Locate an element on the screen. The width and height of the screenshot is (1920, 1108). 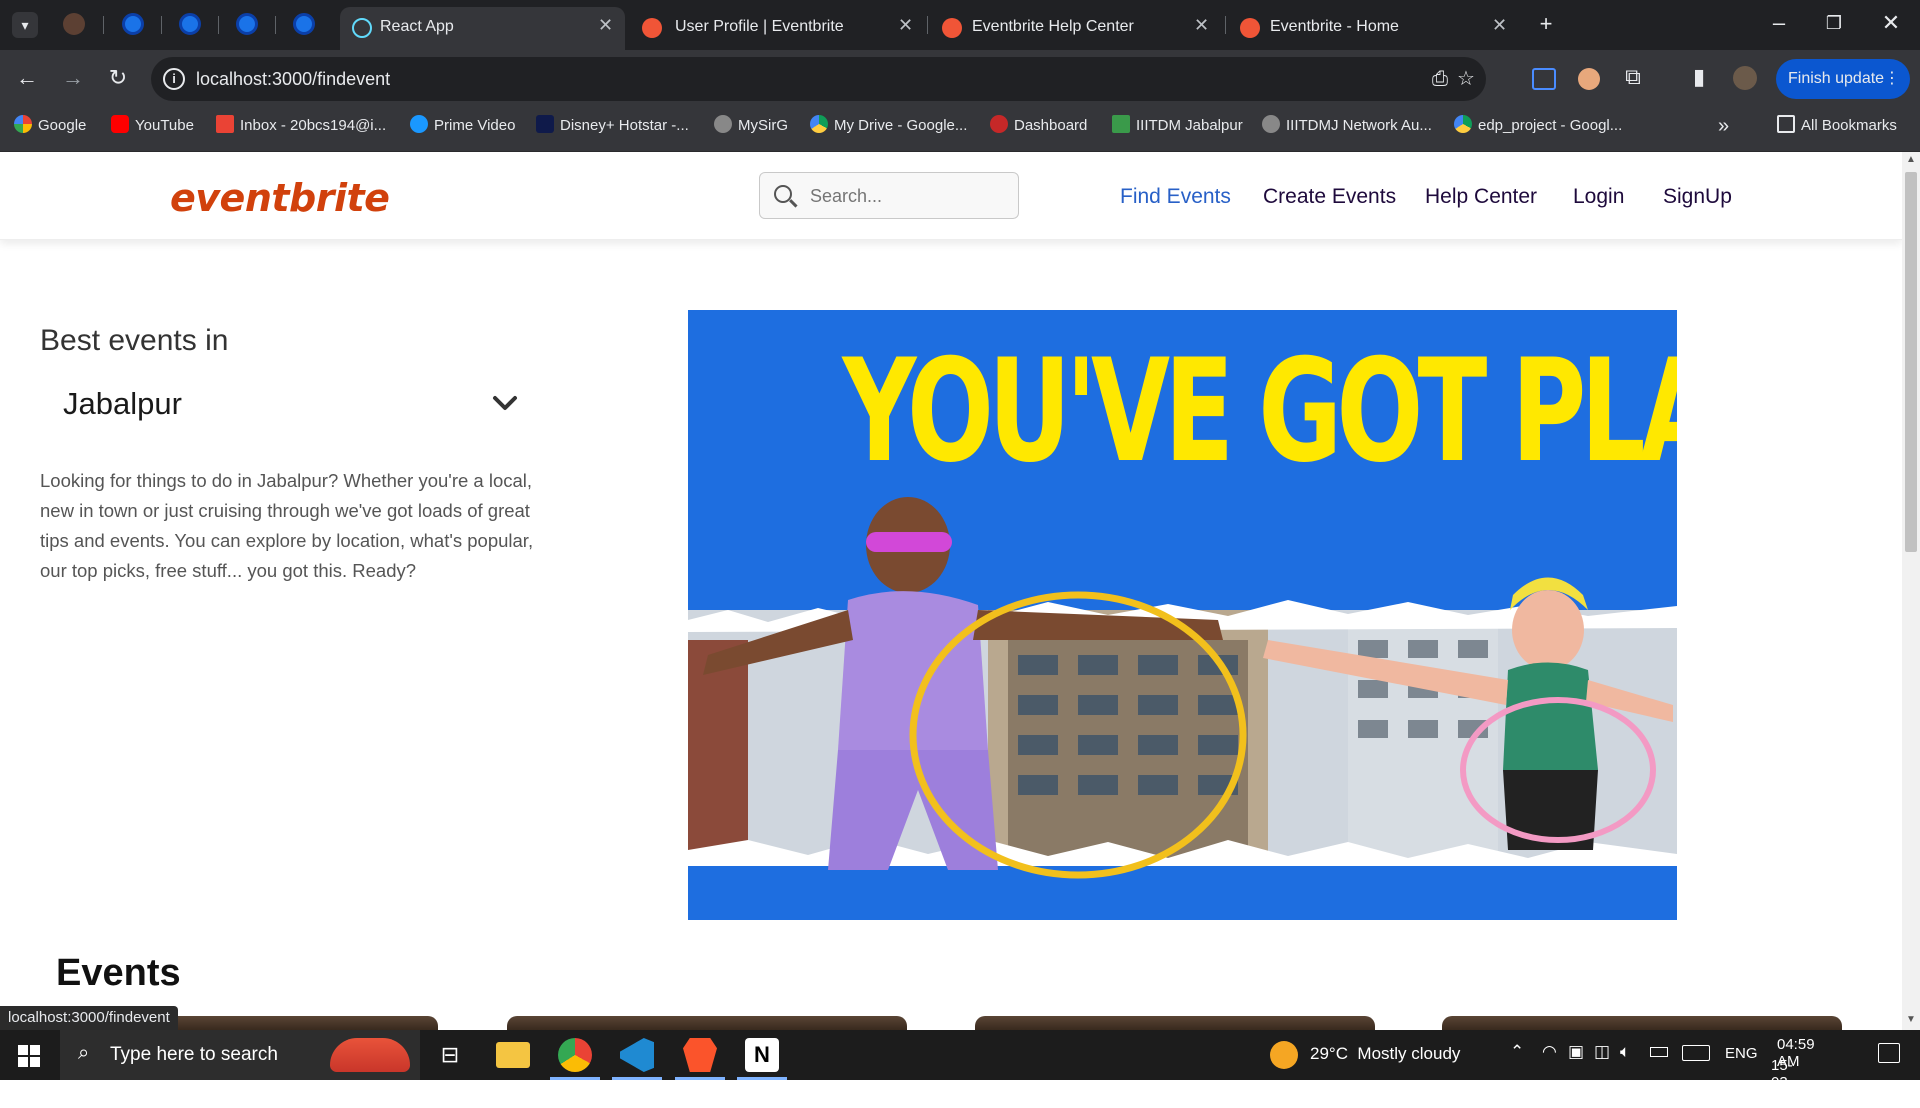
profile-avatar is located at coordinates (1745, 78).